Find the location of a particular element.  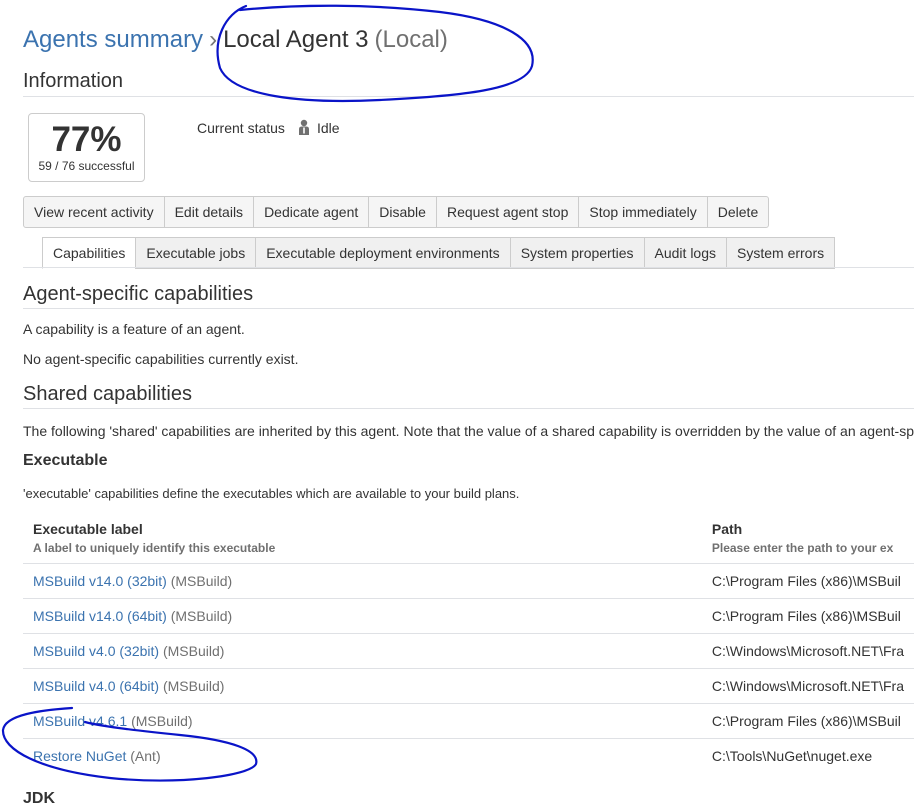

tab-executable-deployment-environments: Executable deployment environments is located at coordinates (383, 253).